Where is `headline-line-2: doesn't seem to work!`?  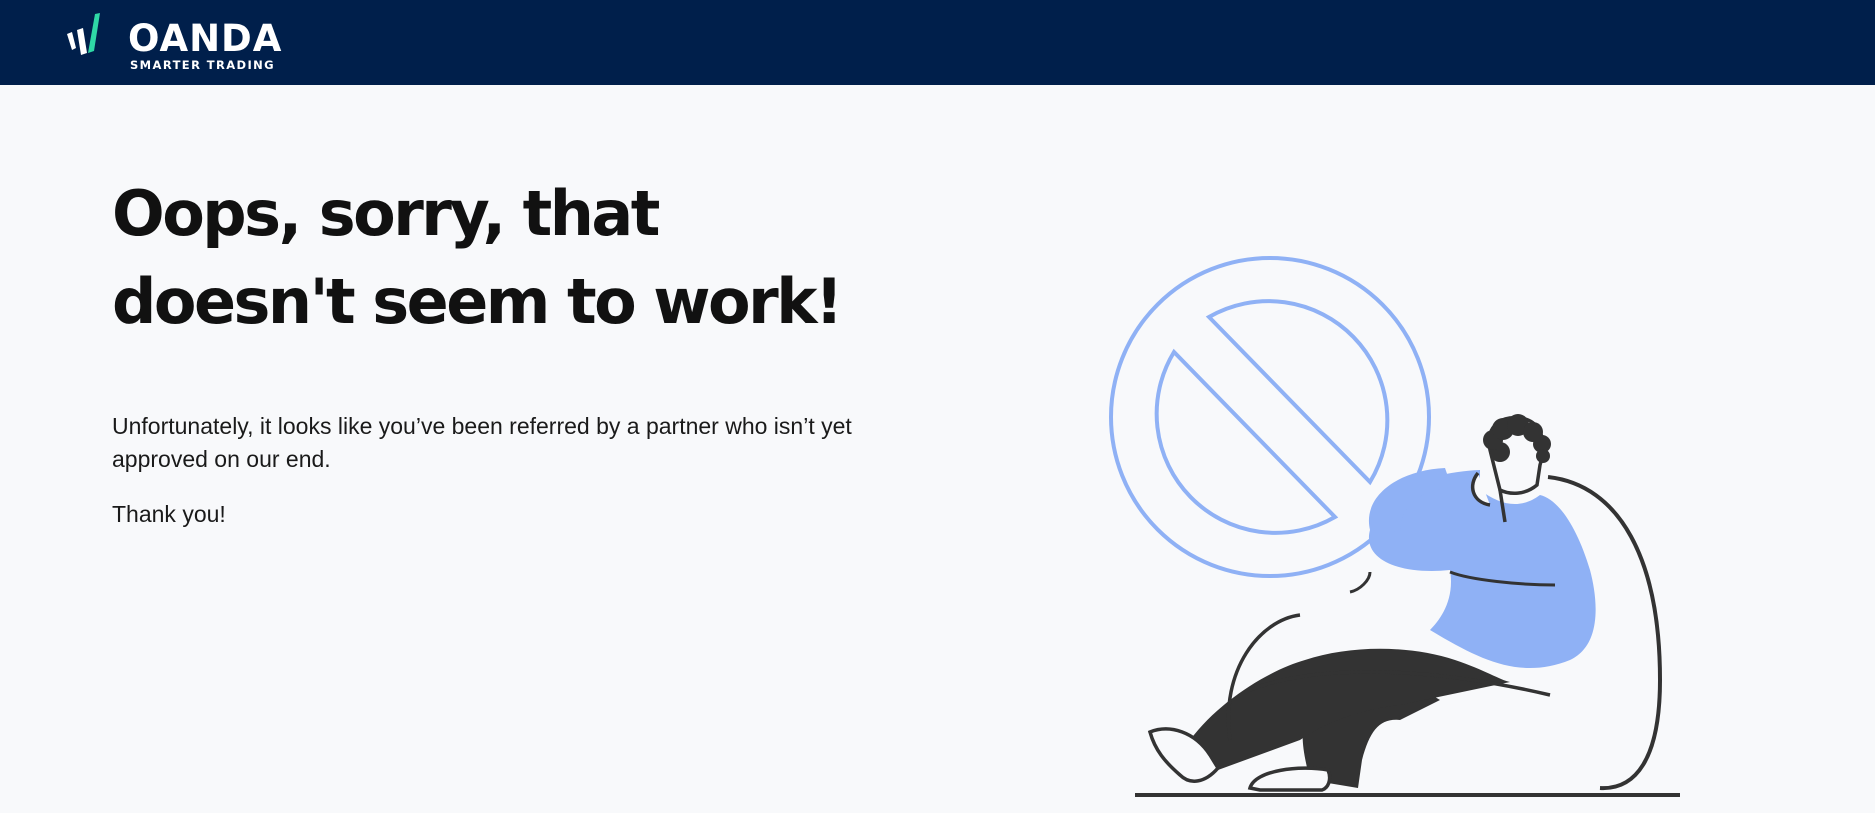 headline-line-2: doesn't seem to work! is located at coordinates (477, 301).